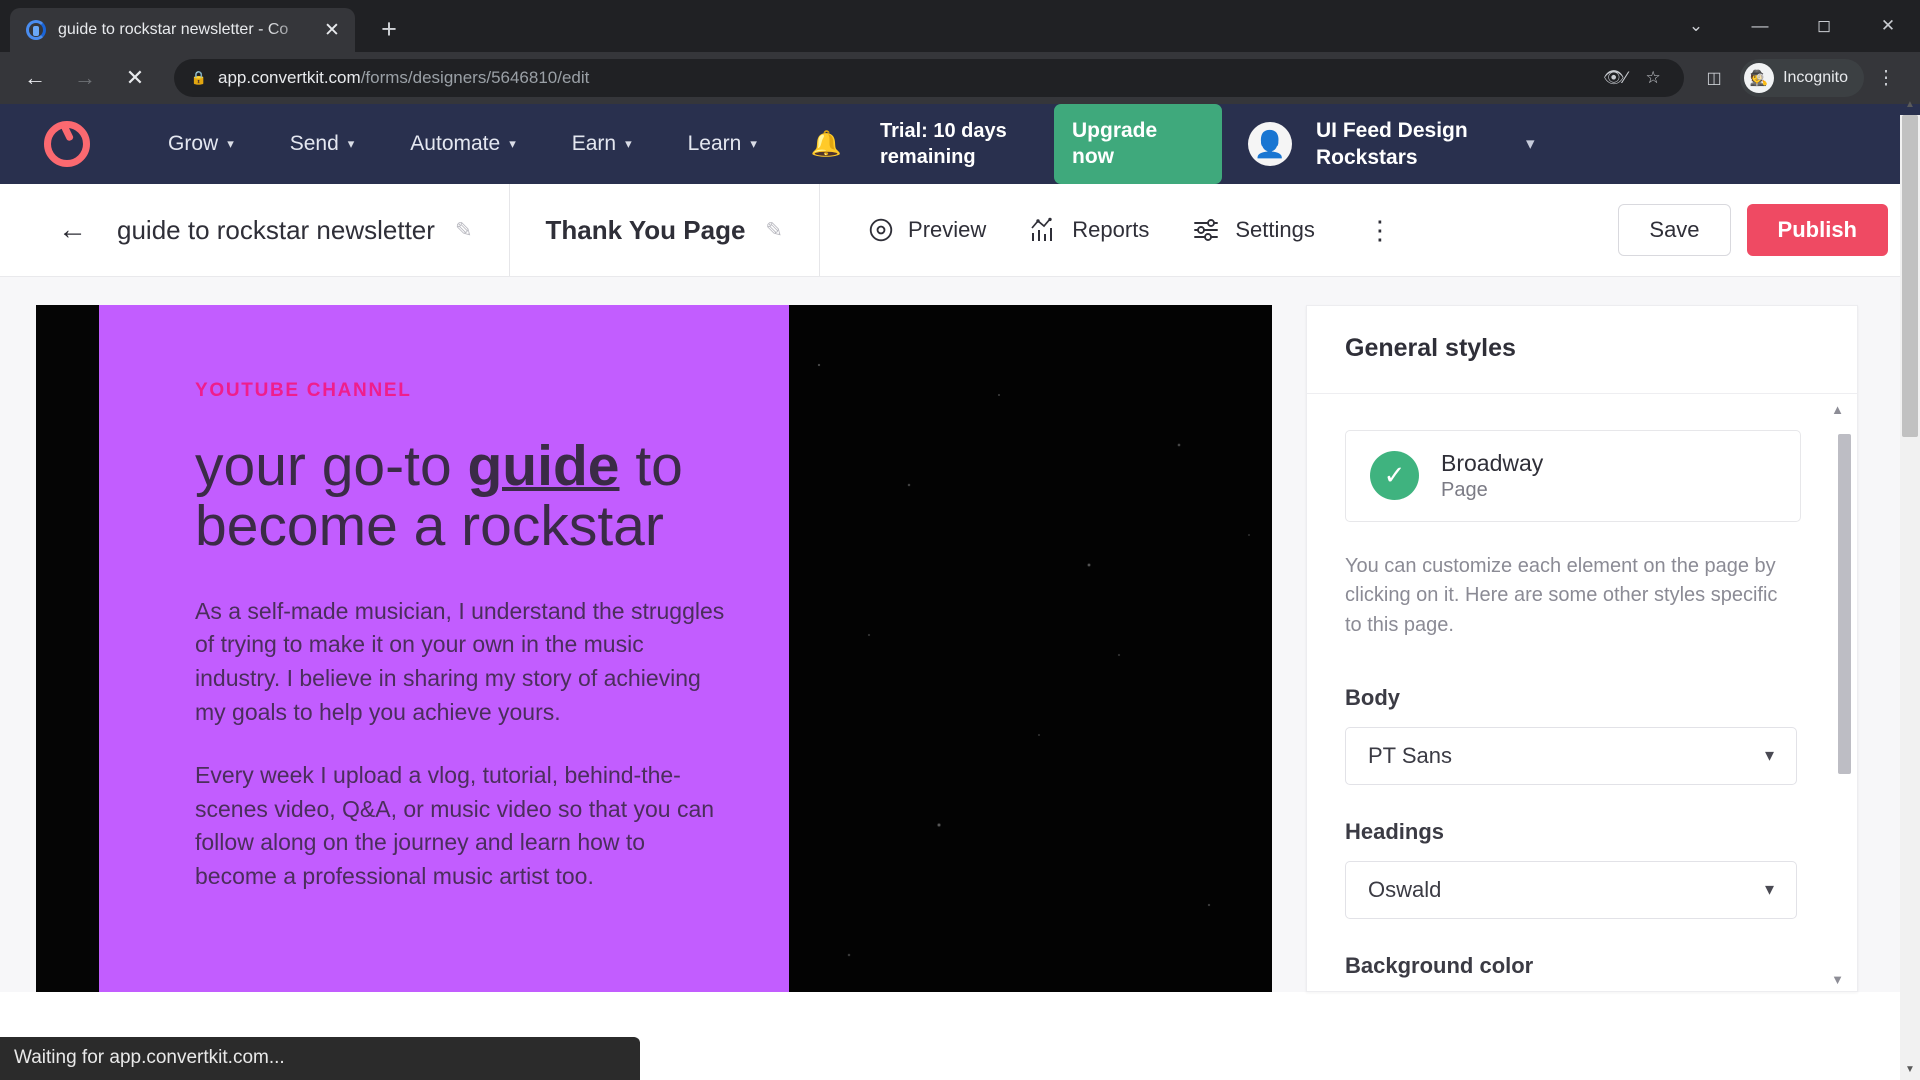  I want to click on restore-icon: ◻, so click(1824, 26).